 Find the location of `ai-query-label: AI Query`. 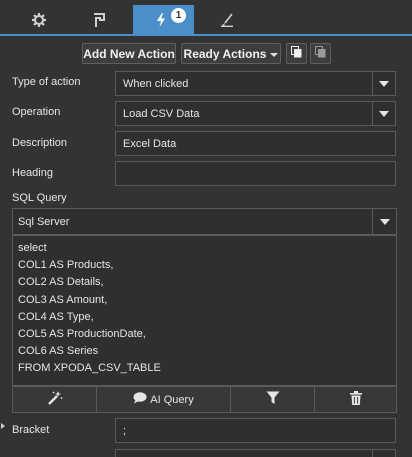

ai-query-label: AI Query is located at coordinates (172, 399).